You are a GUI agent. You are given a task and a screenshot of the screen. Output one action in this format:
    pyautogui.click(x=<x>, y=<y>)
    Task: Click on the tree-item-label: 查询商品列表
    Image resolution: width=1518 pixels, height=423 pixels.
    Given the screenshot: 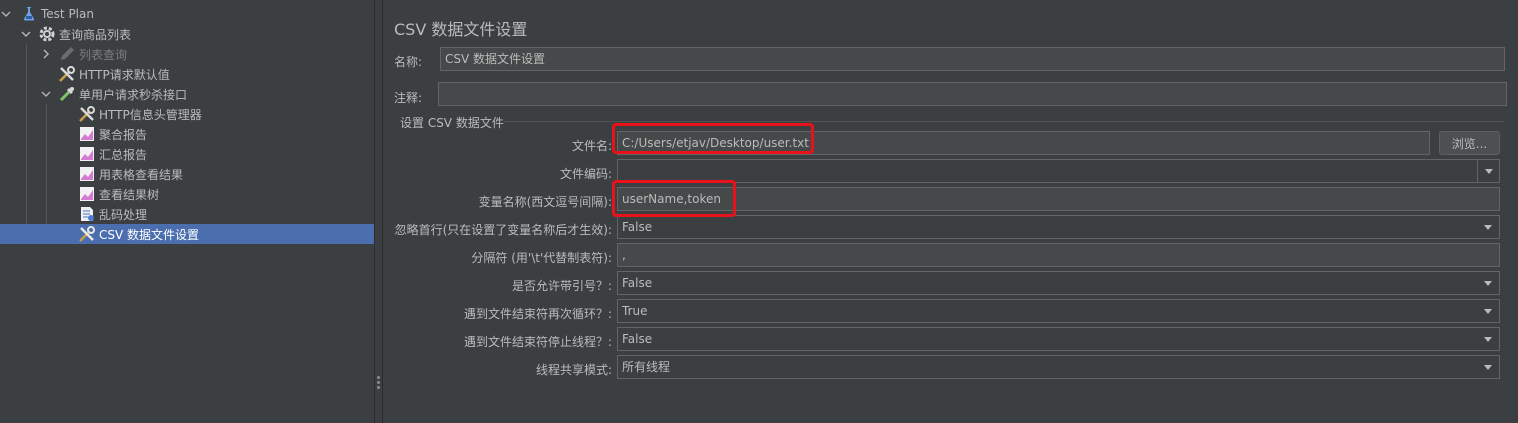 What is the action you would take?
    pyautogui.click(x=95, y=34)
    